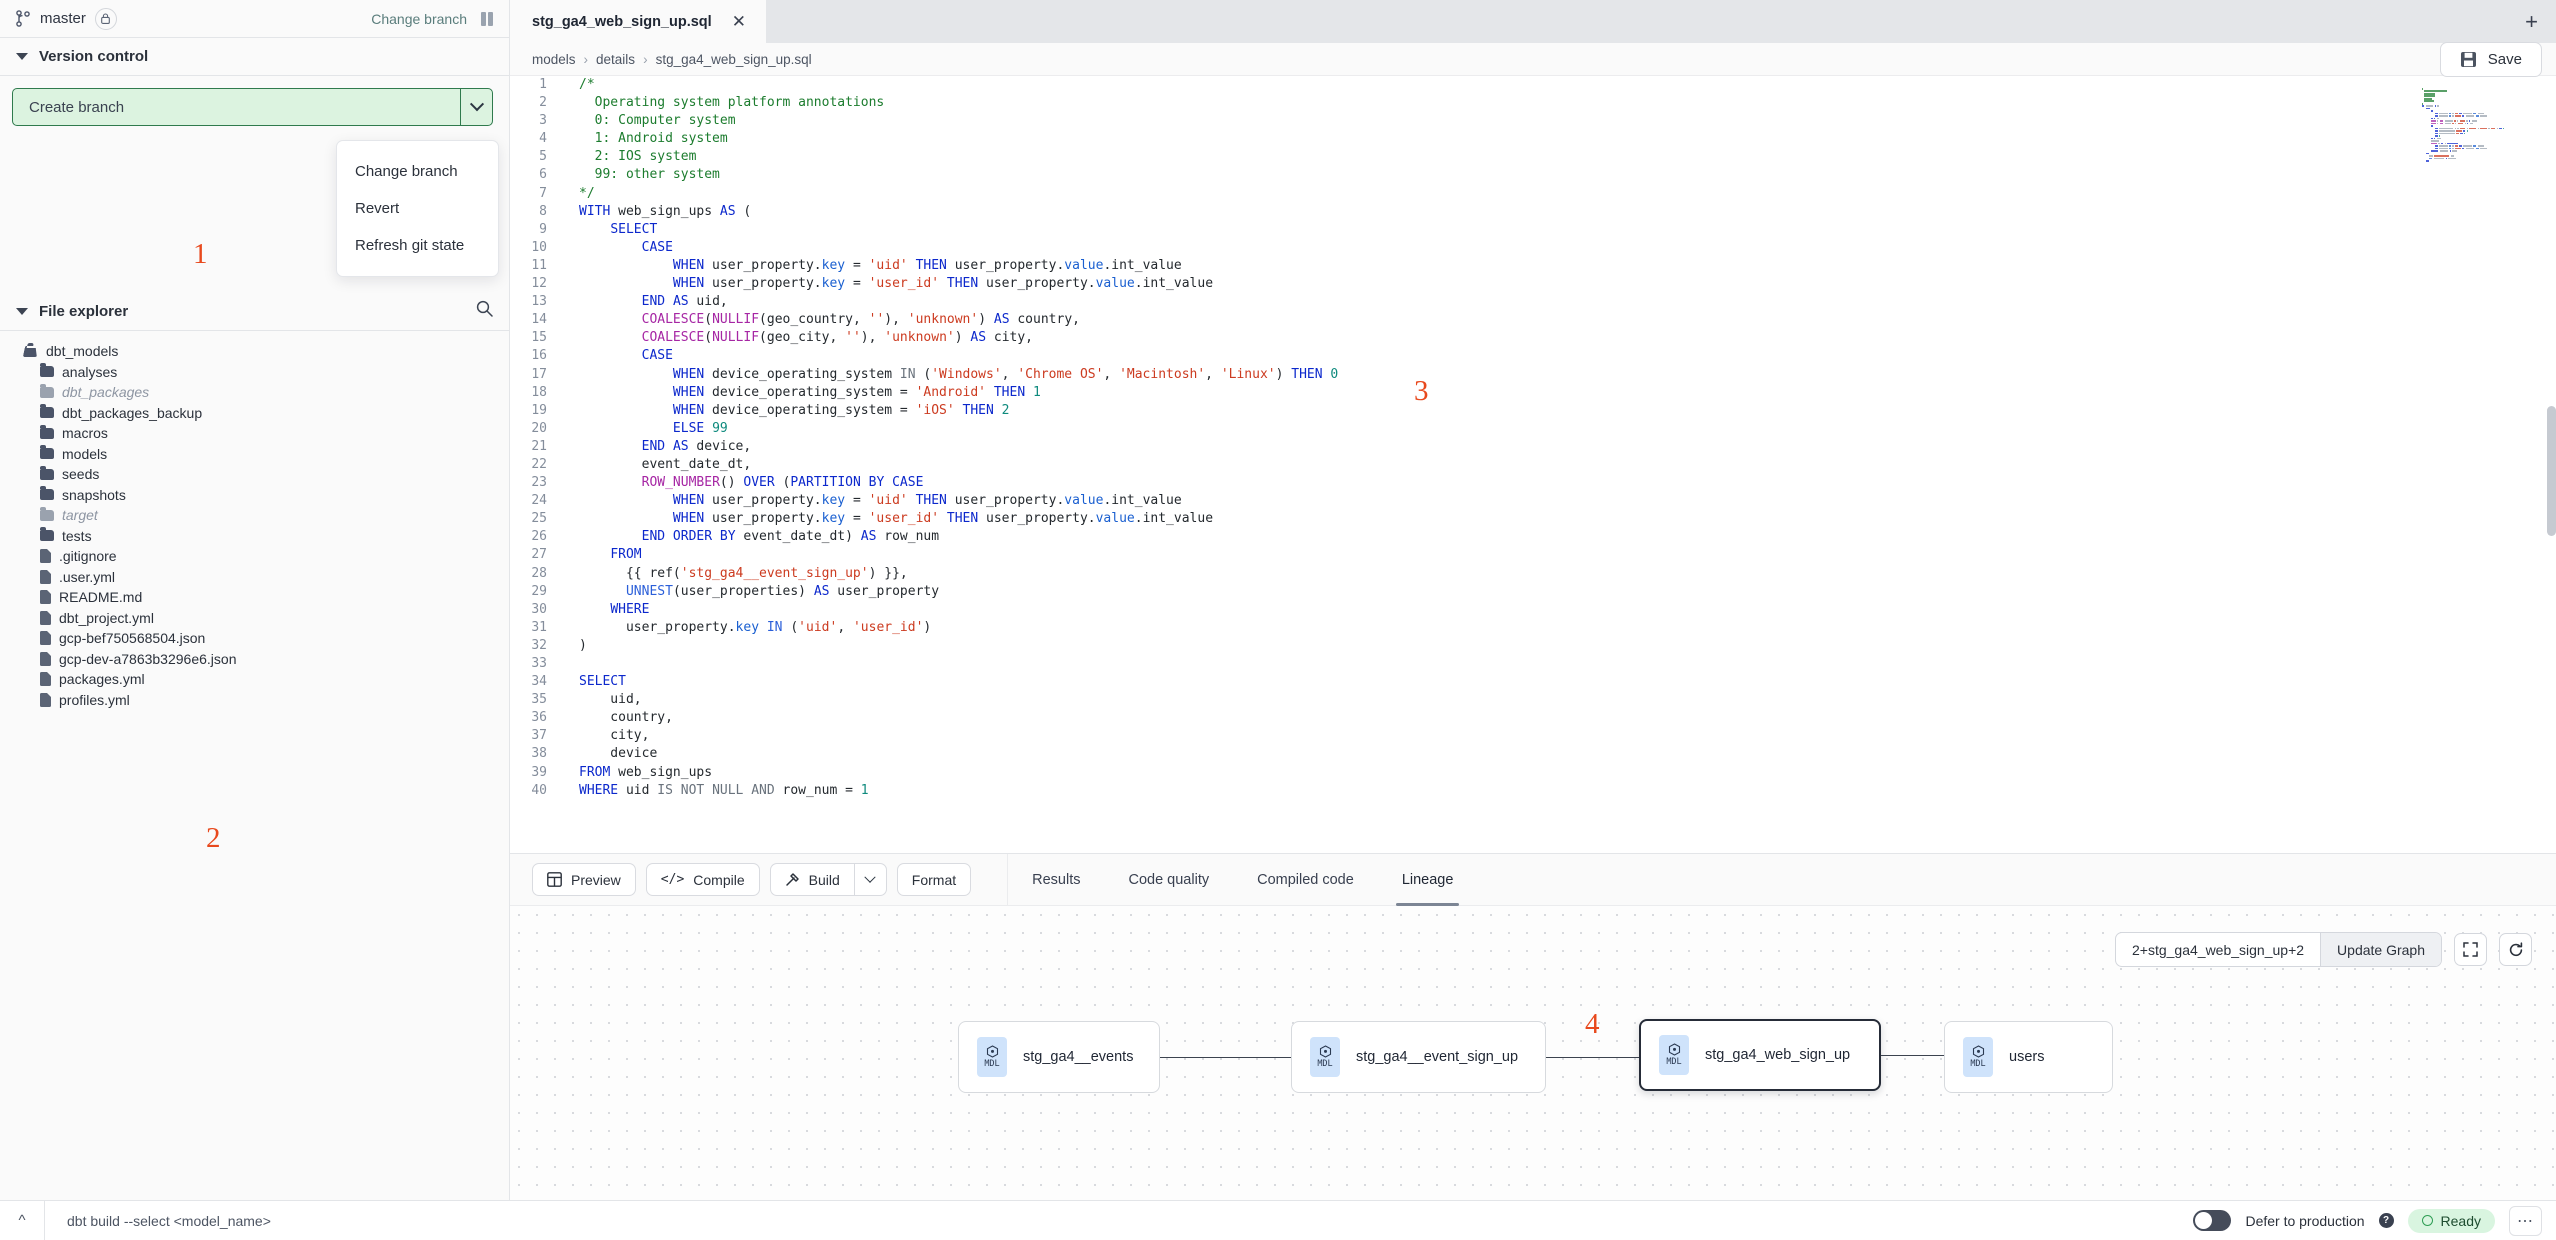 The image size is (2556, 1240). What do you see at coordinates (417, 245) in the screenshot?
I see `menu-item-refresh-git-state: Refresh git state` at bounding box center [417, 245].